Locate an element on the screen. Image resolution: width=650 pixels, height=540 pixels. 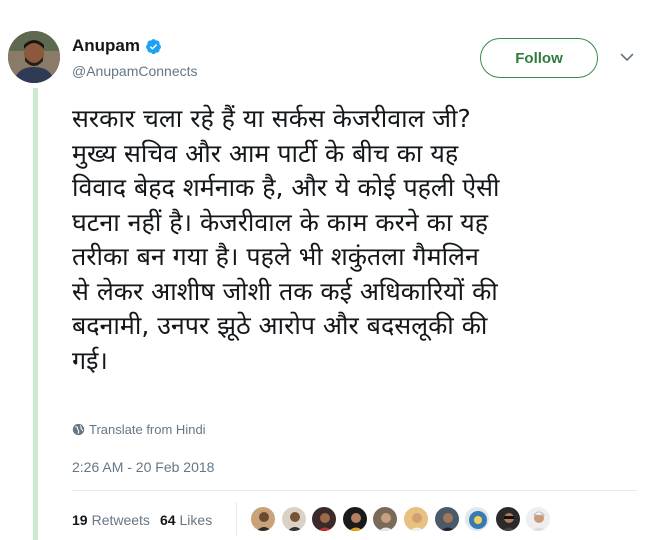
author-avatar is located at coordinates (34, 57).